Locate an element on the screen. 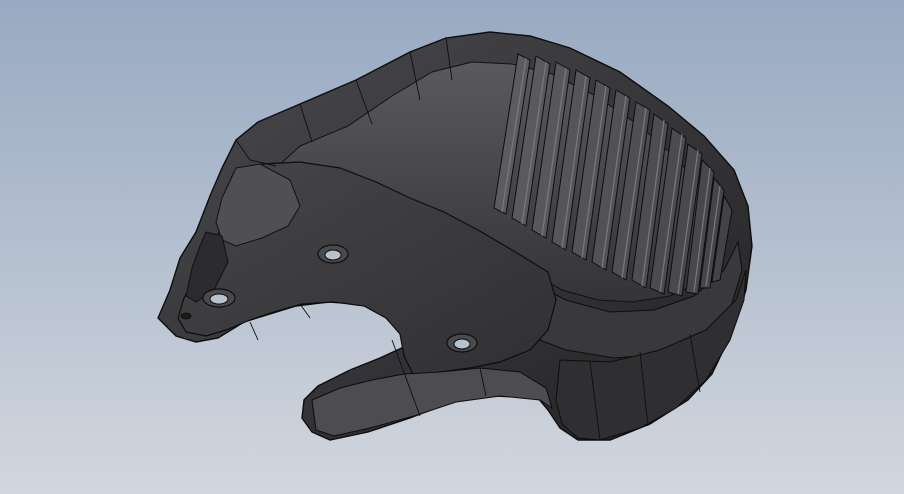 The width and height of the screenshot is (904, 494). hole-3-icon is located at coordinates (462, 343).